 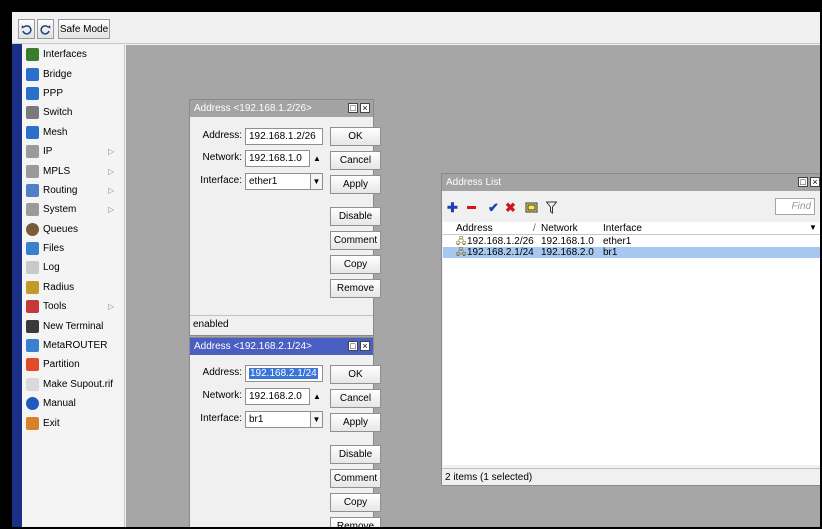 I want to click on cross-icon: ✖, so click(x=510, y=207).